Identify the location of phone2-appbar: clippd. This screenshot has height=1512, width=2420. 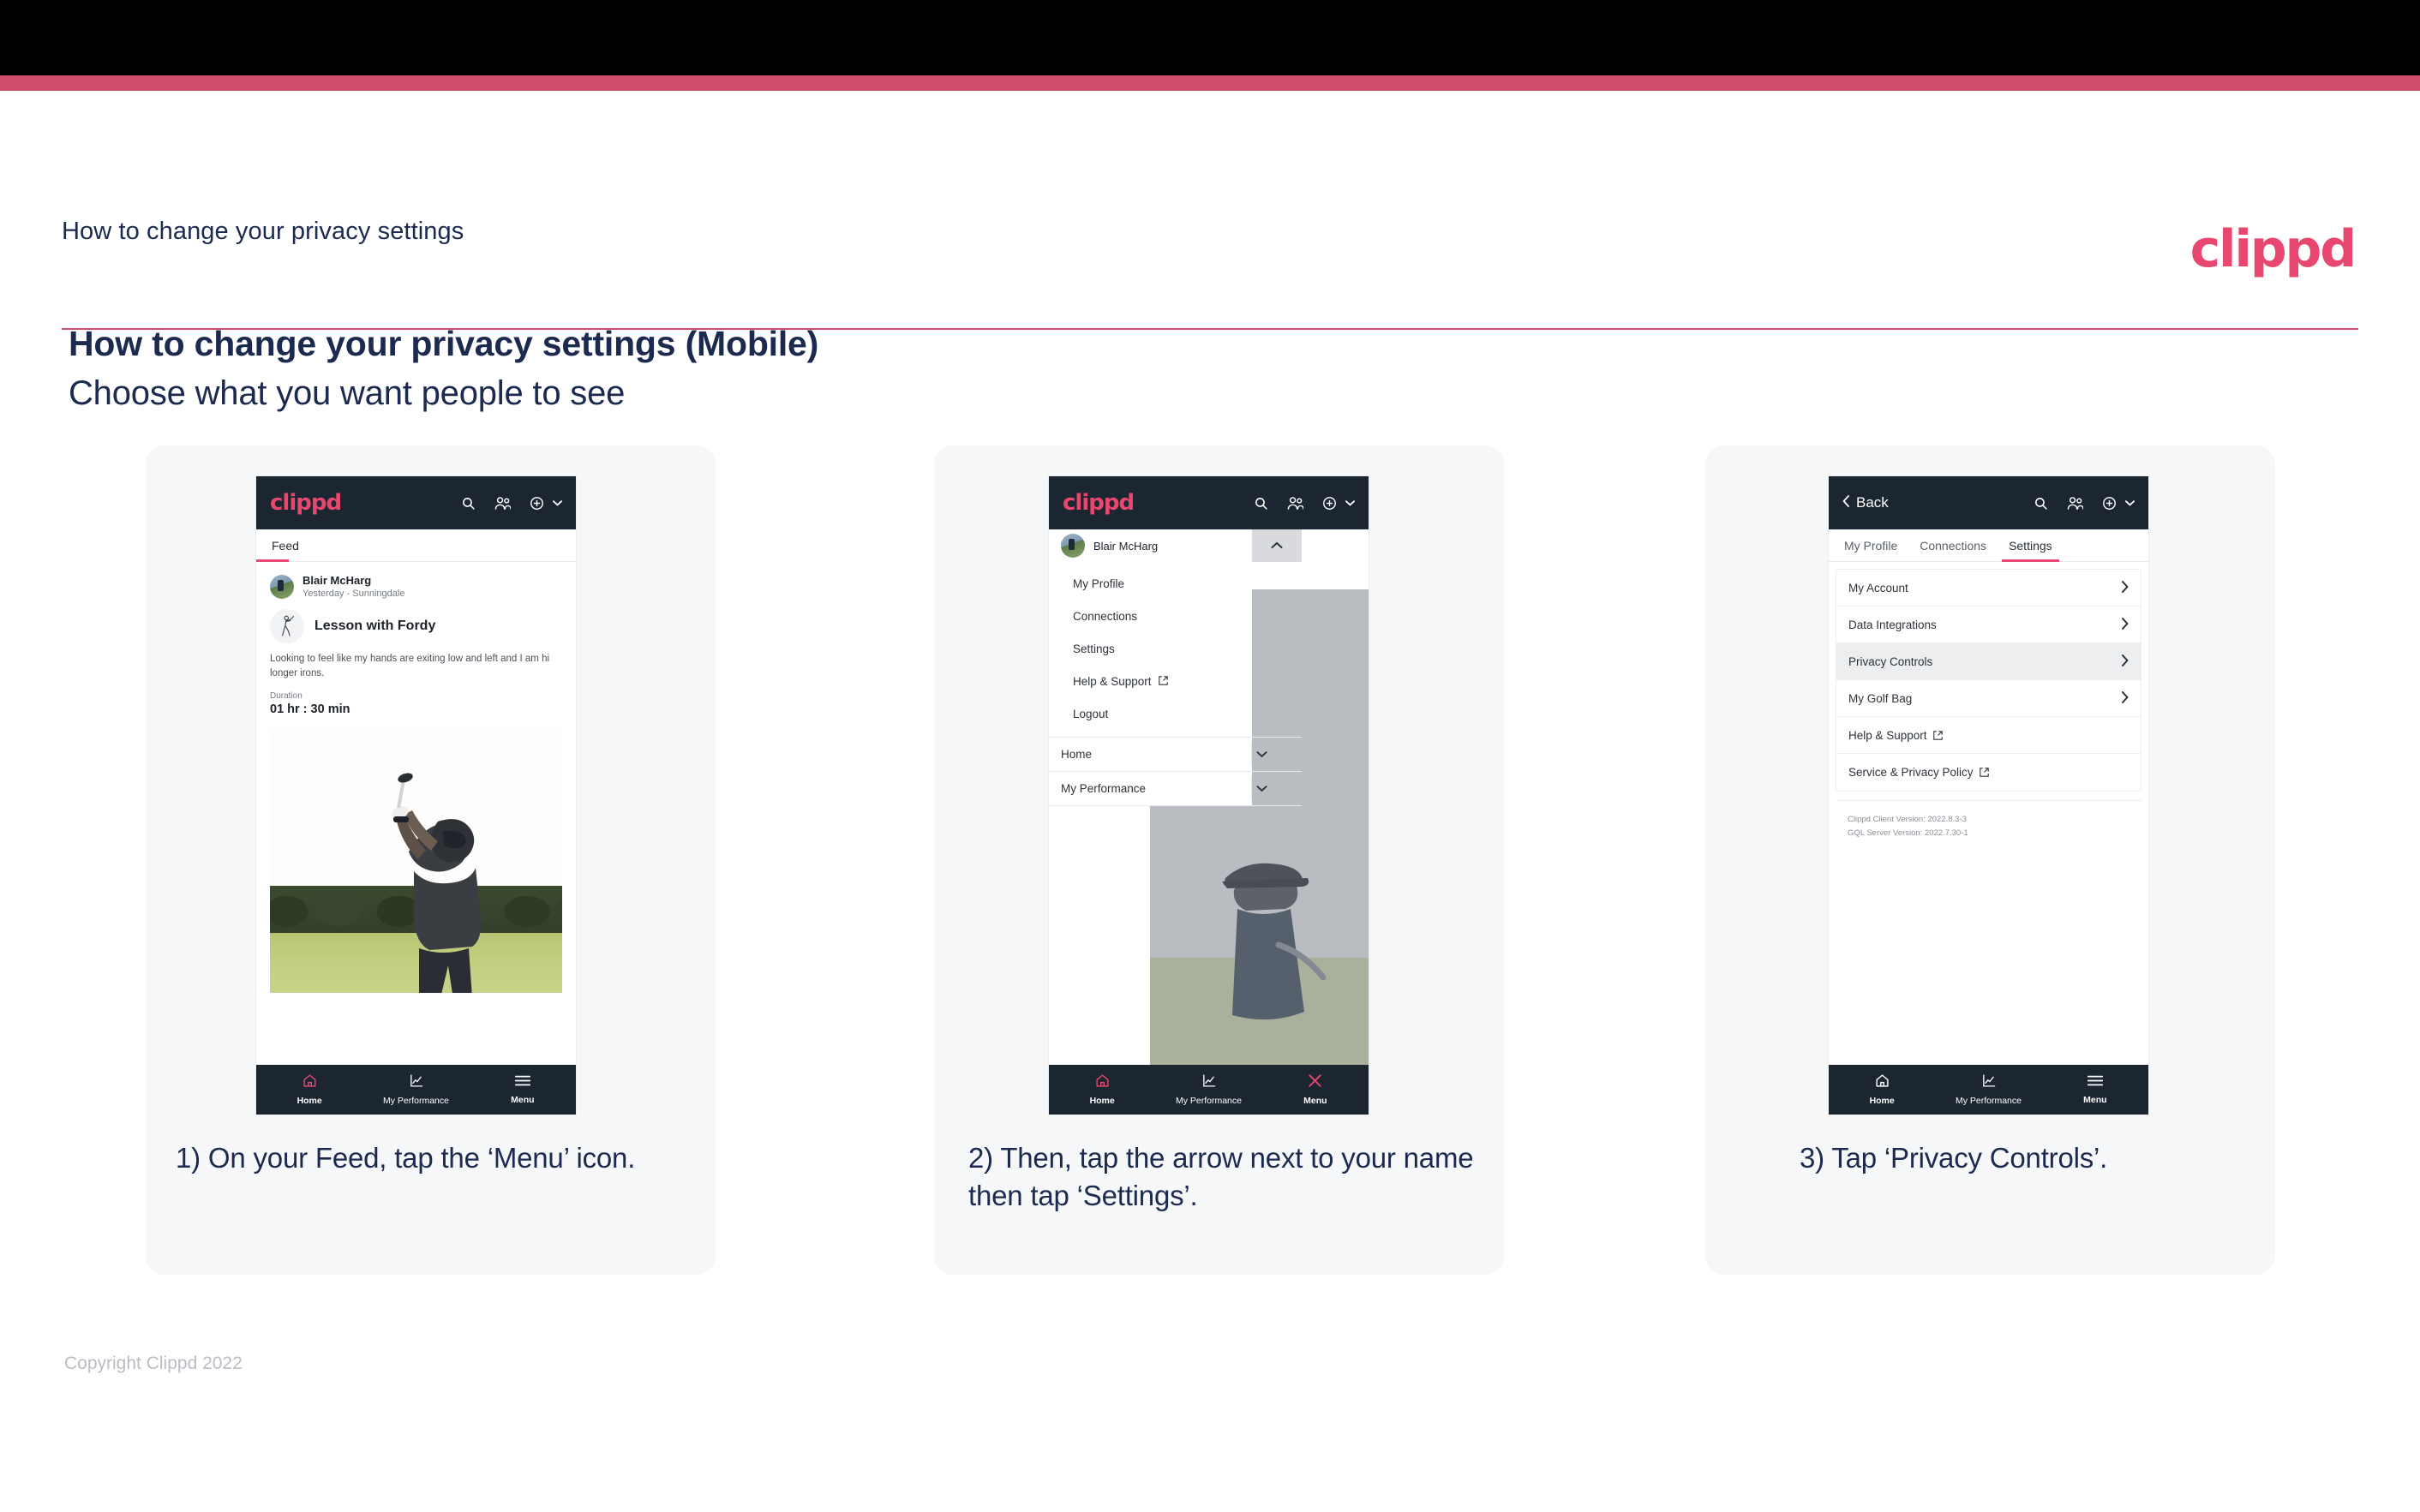
(1209, 503).